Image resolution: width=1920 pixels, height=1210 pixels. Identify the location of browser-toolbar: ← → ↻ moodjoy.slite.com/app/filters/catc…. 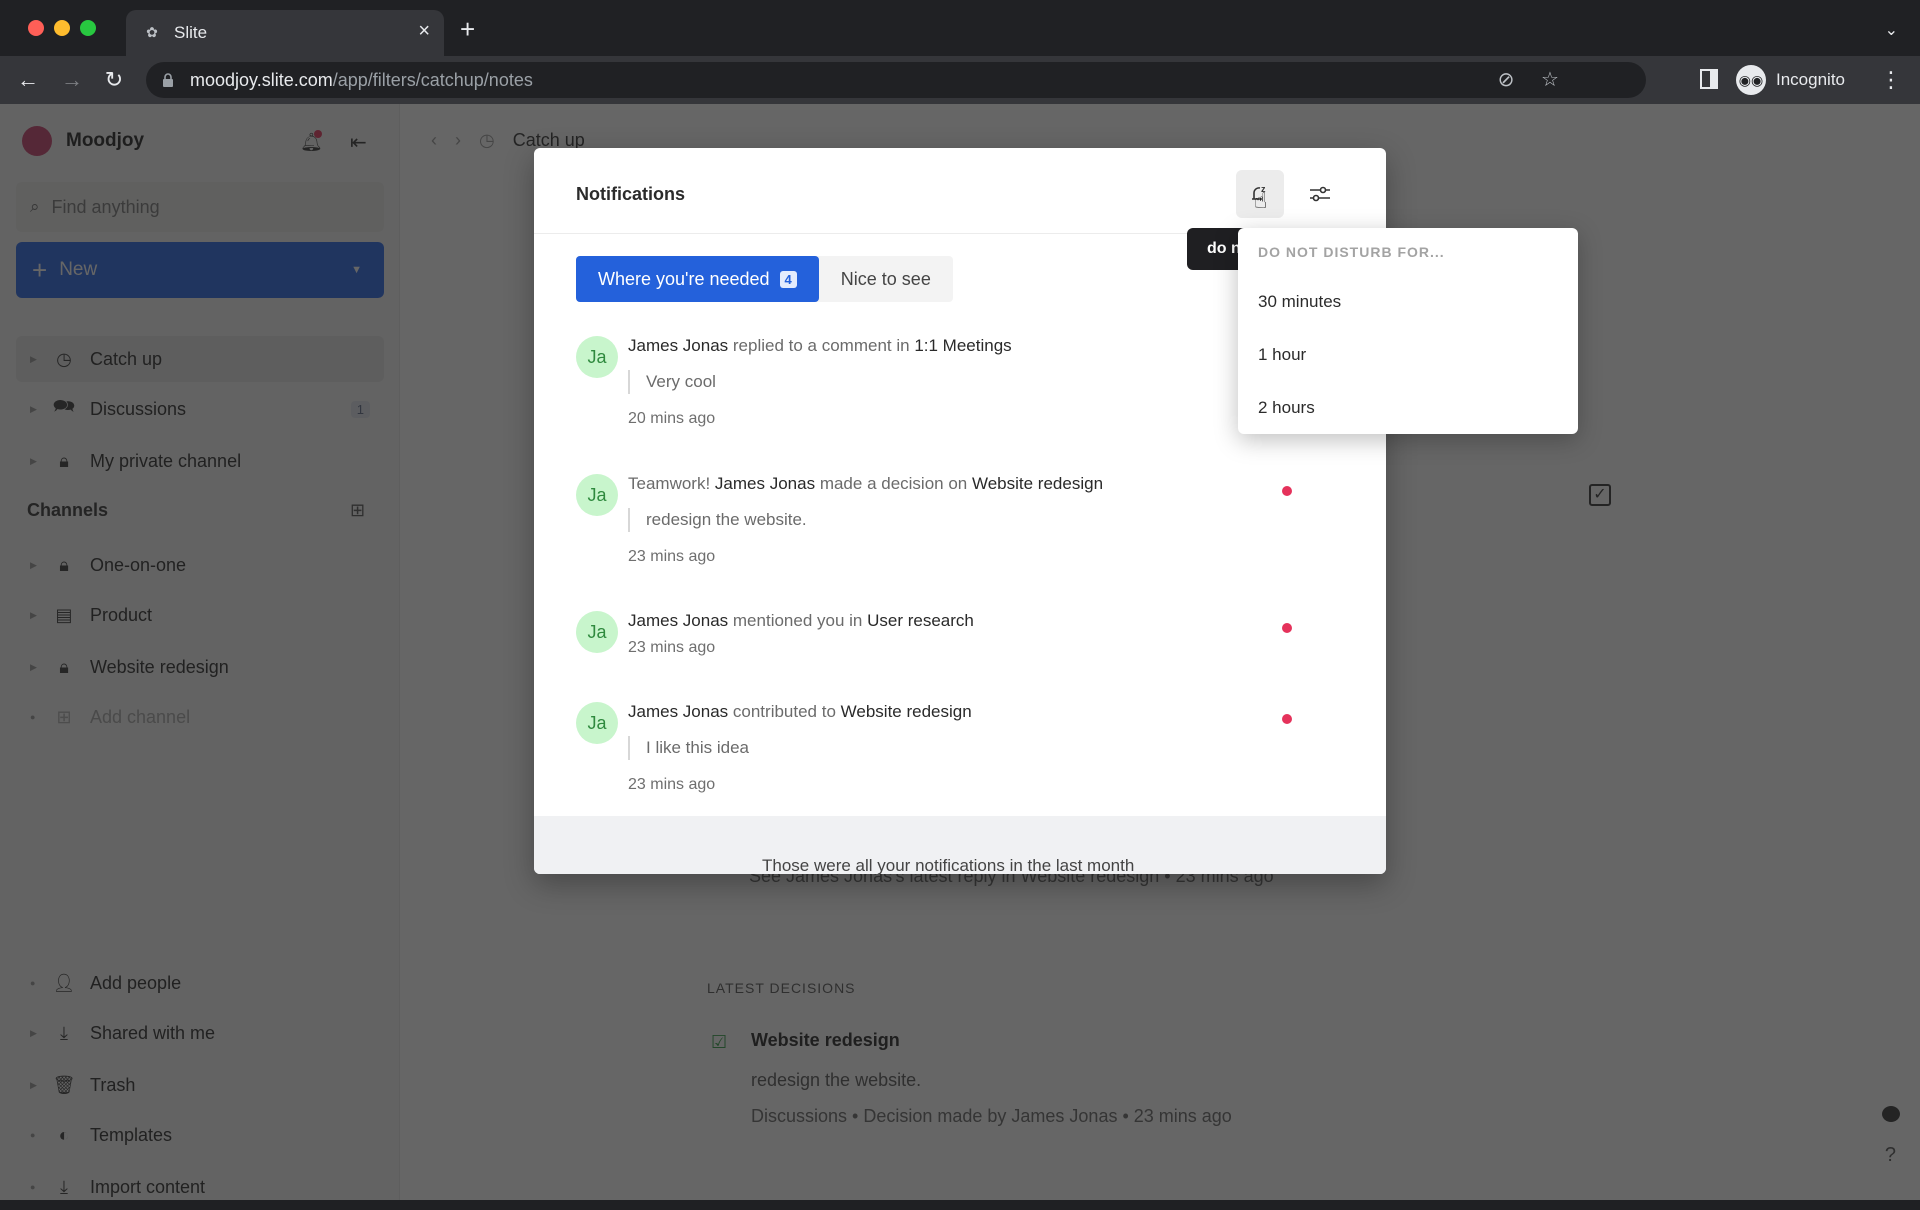
(960, 80).